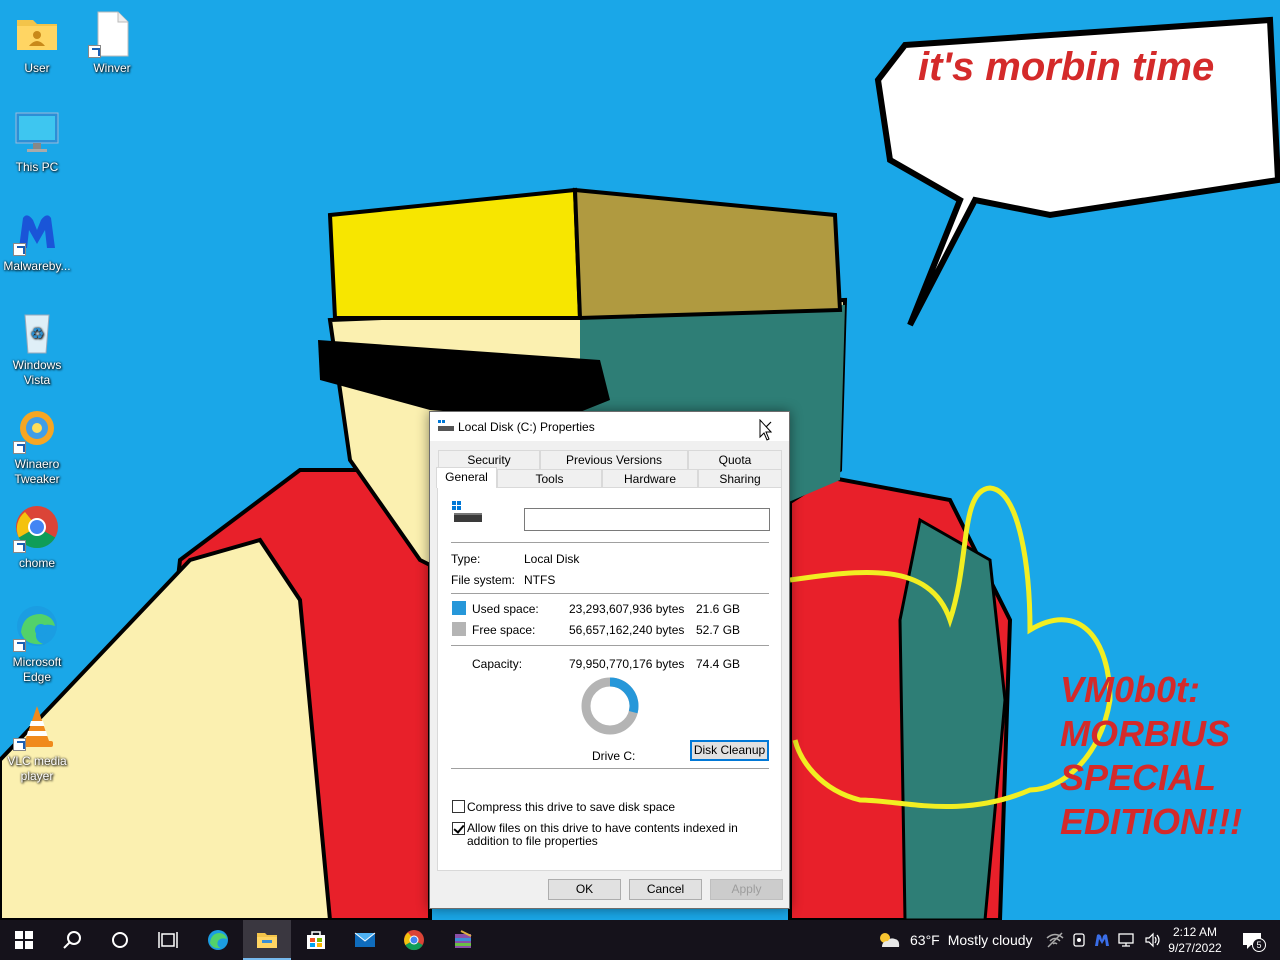 The width and height of the screenshot is (1280, 960). I want to click on desktop-icon-chrome: chome, so click(37, 538).